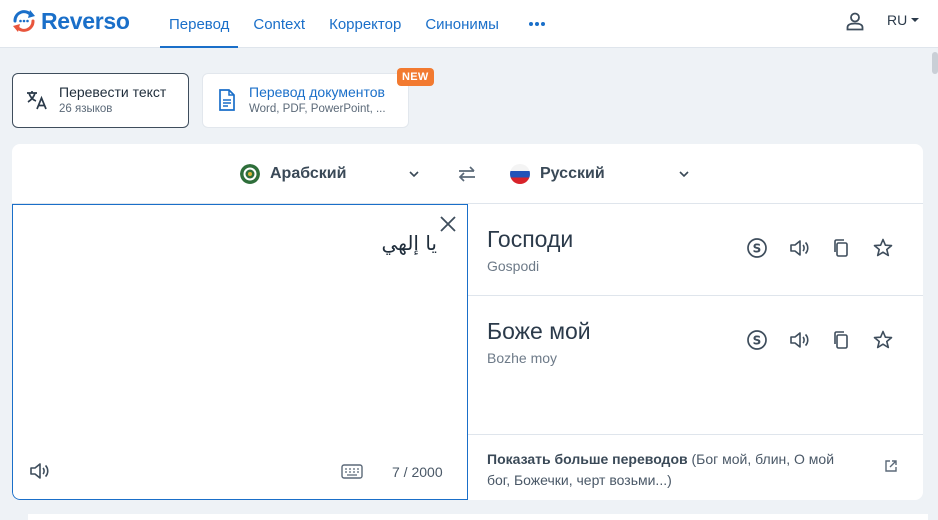  What do you see at coordinates (409, 243) in the screenshot?
I see `source-text: يا إلهي` at bounding box center [409, 243].